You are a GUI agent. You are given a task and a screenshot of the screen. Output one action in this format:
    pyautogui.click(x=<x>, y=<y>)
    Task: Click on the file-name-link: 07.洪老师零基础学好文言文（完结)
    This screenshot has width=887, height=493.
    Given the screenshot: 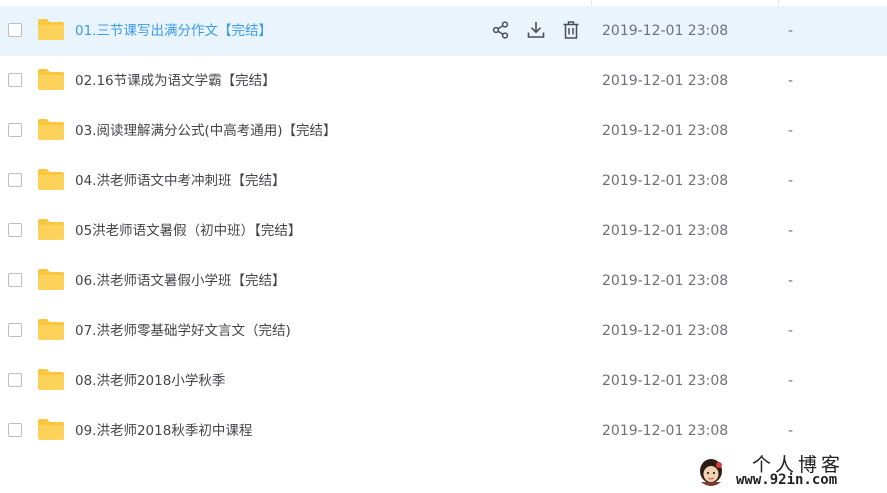 What is the action you would take?
    pyautogui.click(x=183, y=331)
    